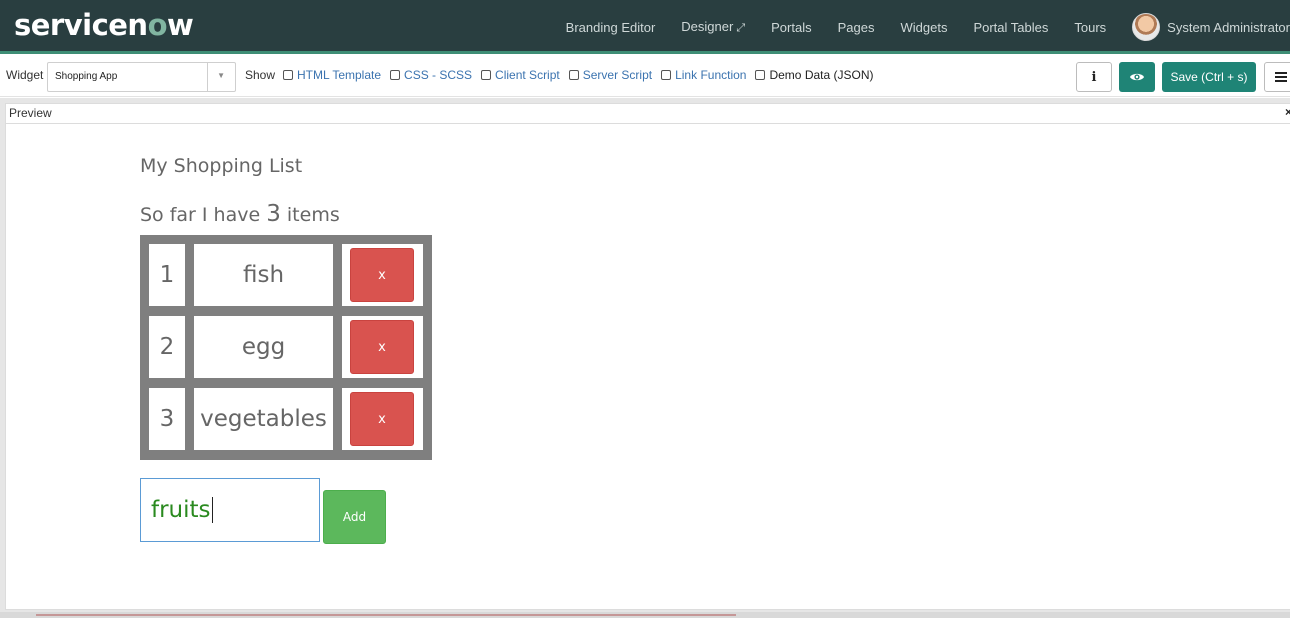  I want to click on toggle-html-template: HTML Template, so click(332, 75).